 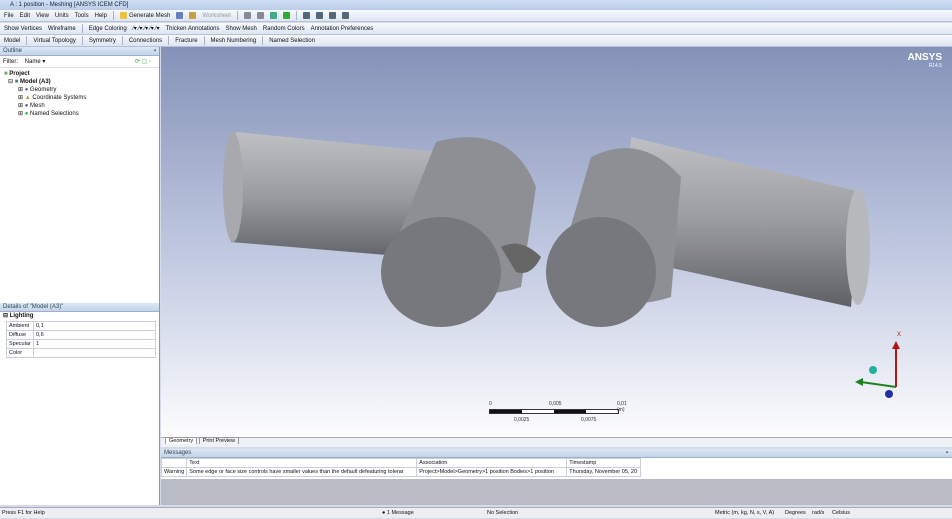 I want to click on filter-select: Name ▾, so click(x=35, y=62).